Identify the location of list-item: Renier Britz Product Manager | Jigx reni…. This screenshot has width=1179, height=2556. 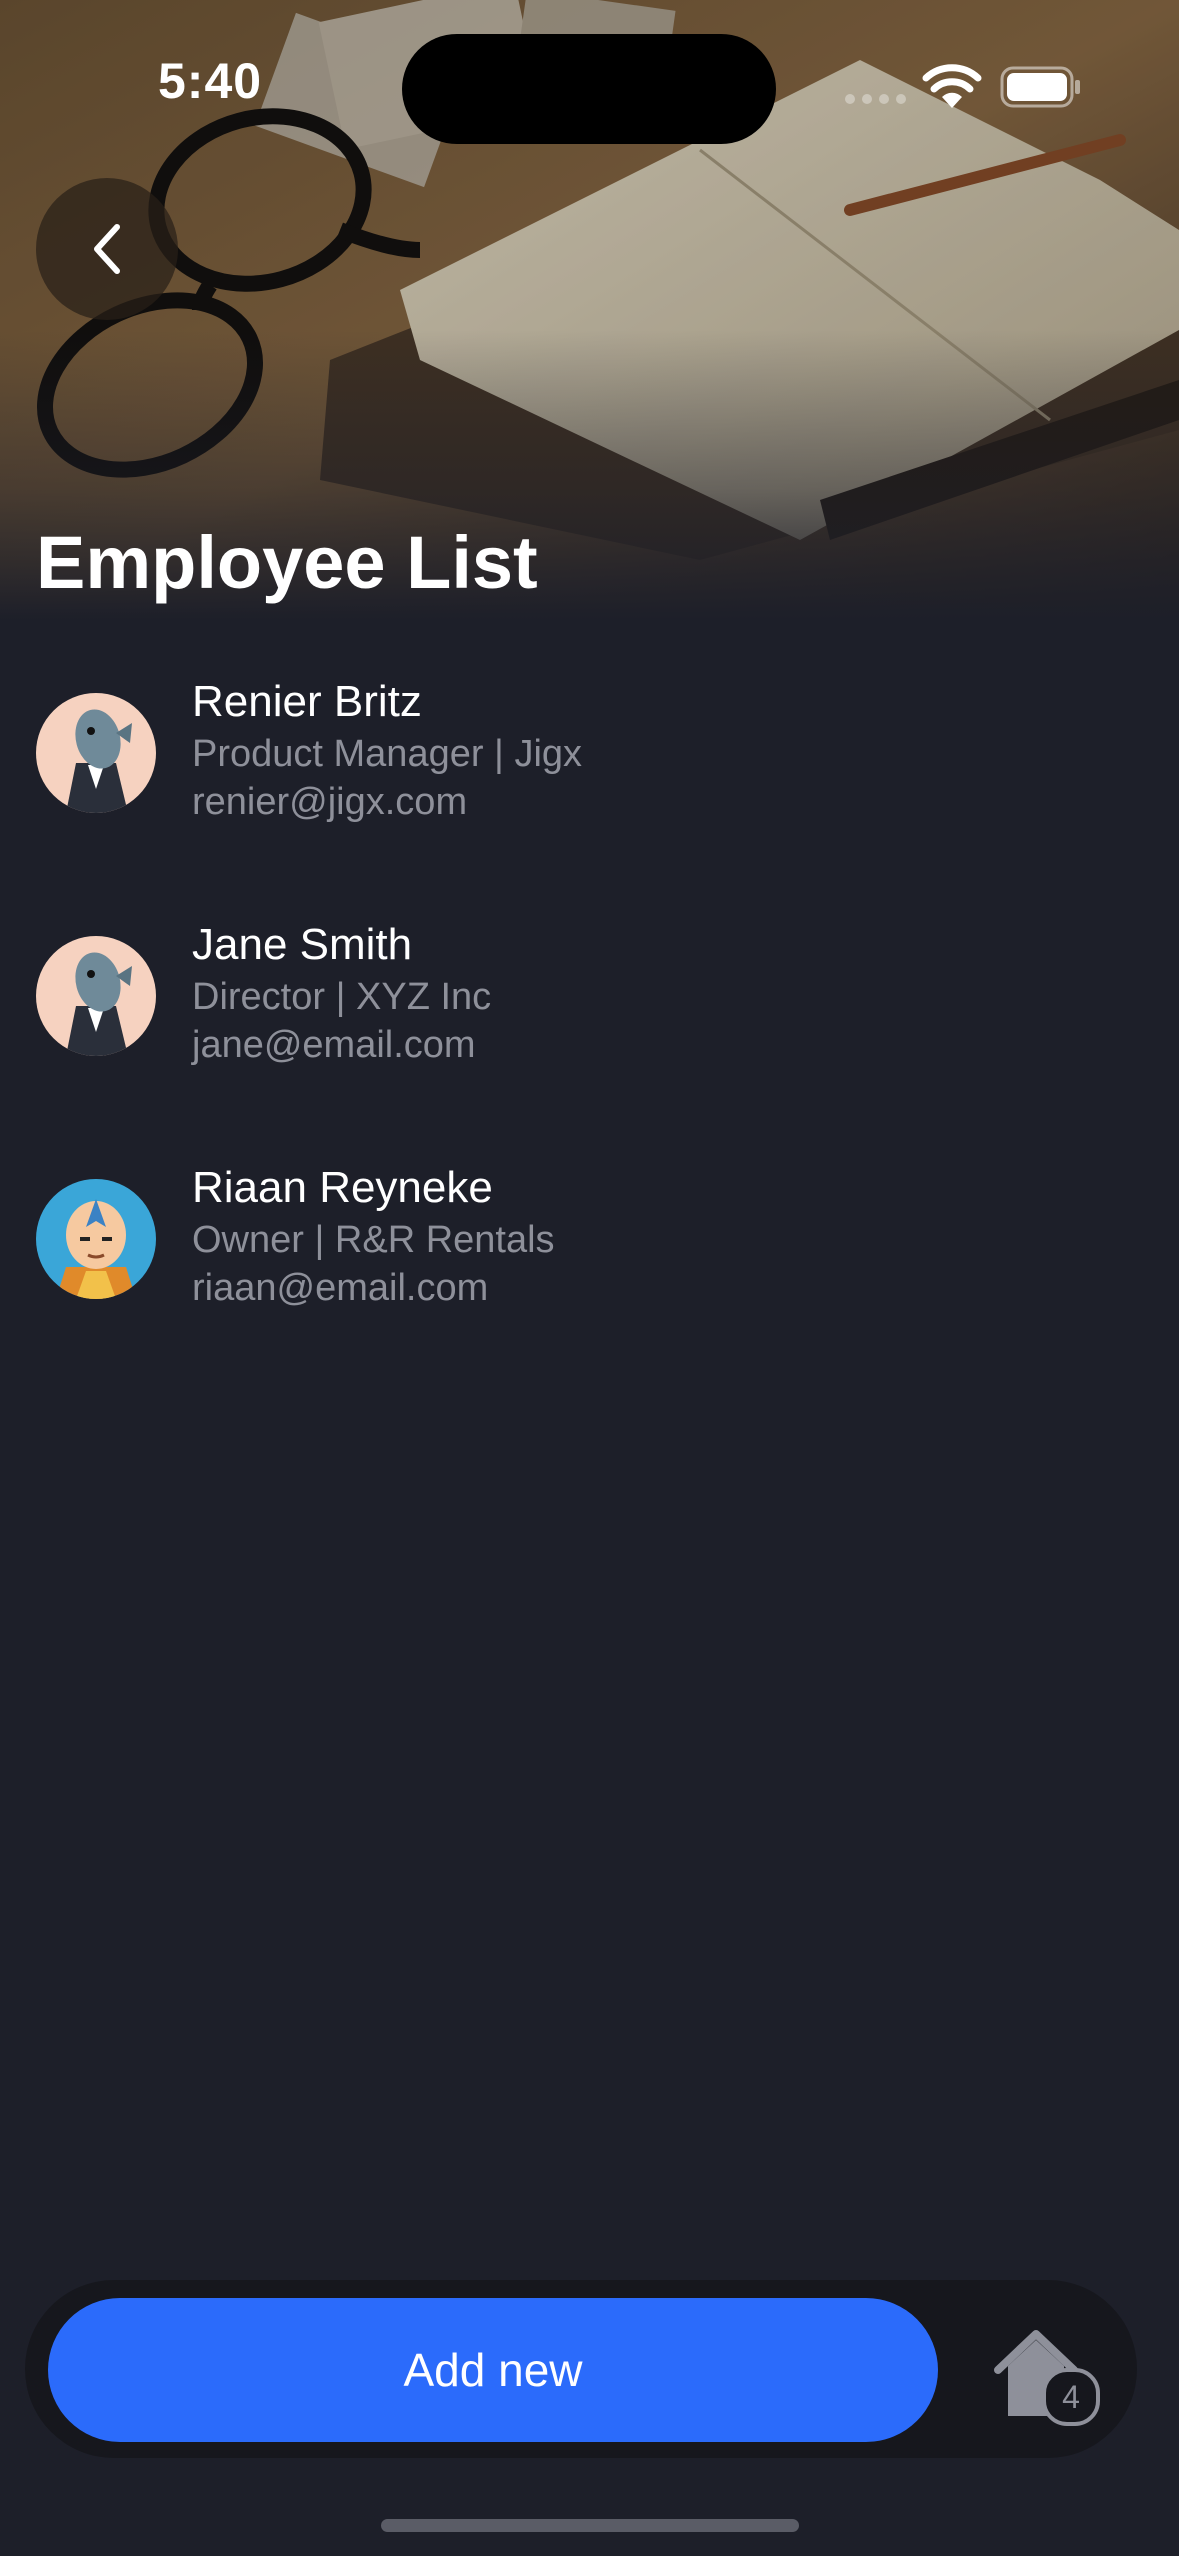
(589, 765).